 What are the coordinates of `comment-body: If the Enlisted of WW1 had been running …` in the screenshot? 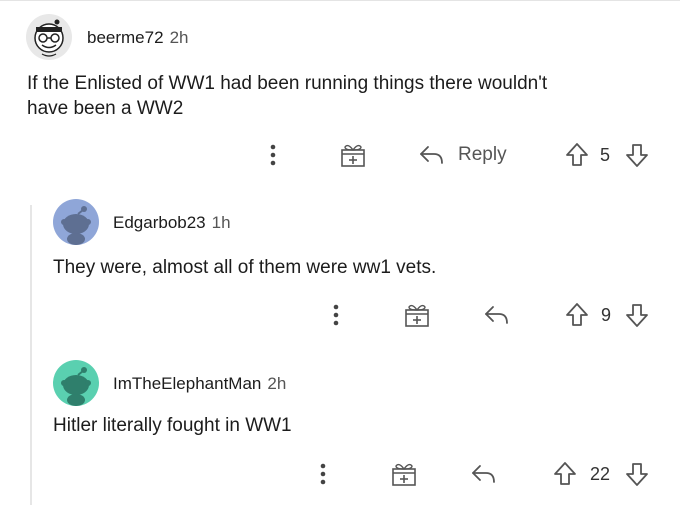 It's located at (287, 96).